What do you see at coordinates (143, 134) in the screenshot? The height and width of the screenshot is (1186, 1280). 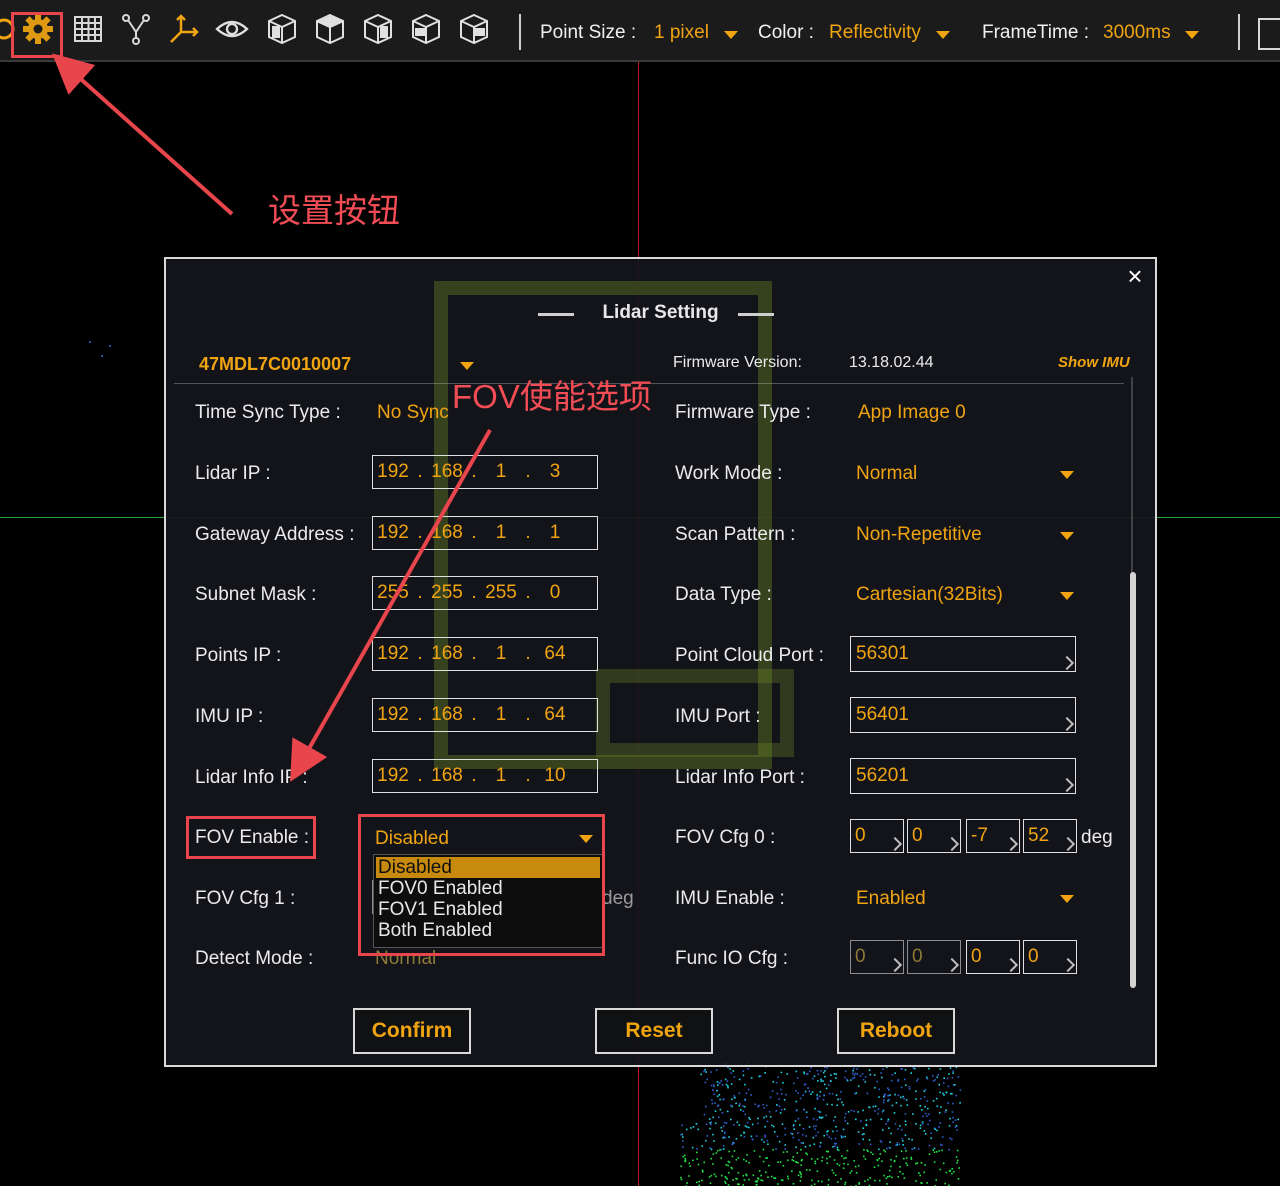 I see `arrow-to-settings` at bounding box center [143, 134].